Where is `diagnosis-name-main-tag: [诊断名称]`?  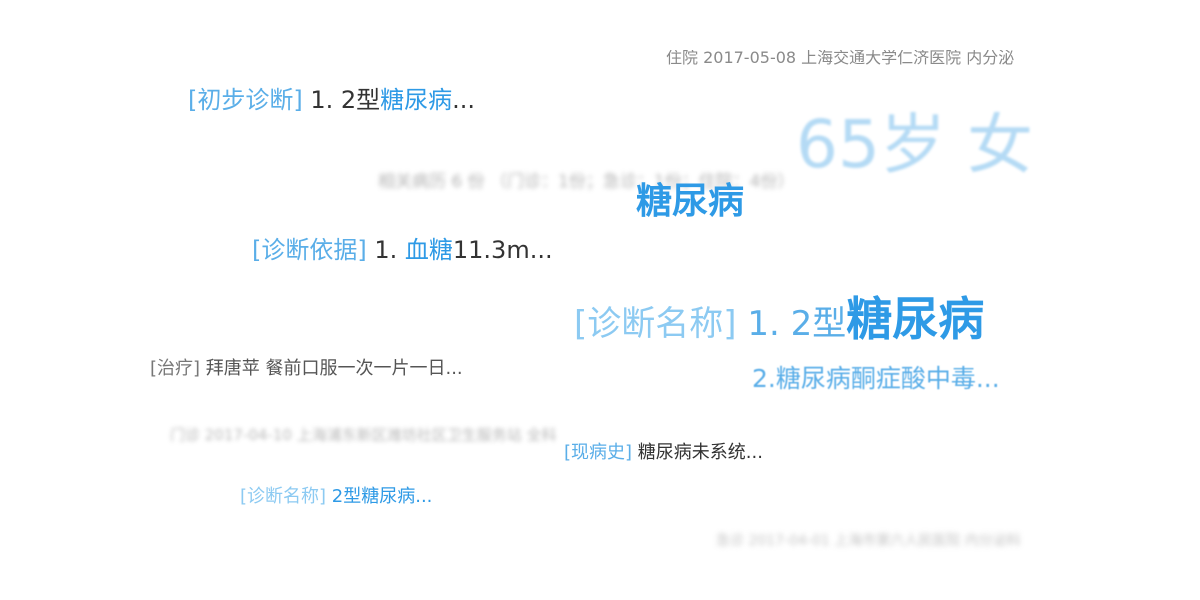 diagnosis-name-main-tag: [诊断名称] is located at coordinates (655, 324).